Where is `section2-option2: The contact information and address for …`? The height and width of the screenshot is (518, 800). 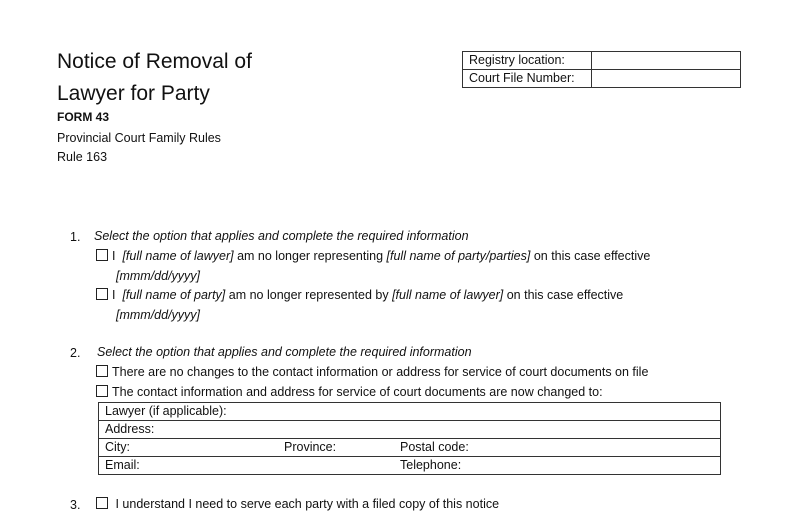 section2-option2: The contact information and address for … is located at coordinates (349, 393).